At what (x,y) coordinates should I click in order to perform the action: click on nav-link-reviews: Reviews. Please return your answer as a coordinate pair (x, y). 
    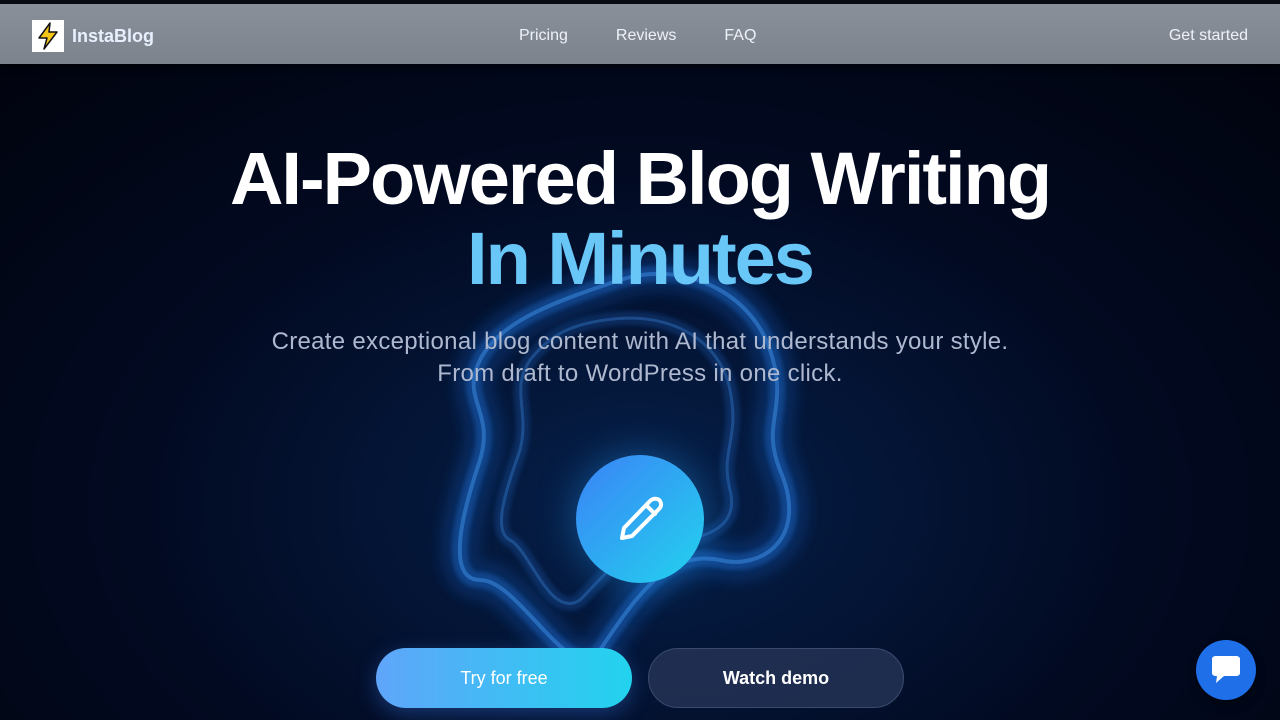
    Looking at the image, I should click on (646, 36).